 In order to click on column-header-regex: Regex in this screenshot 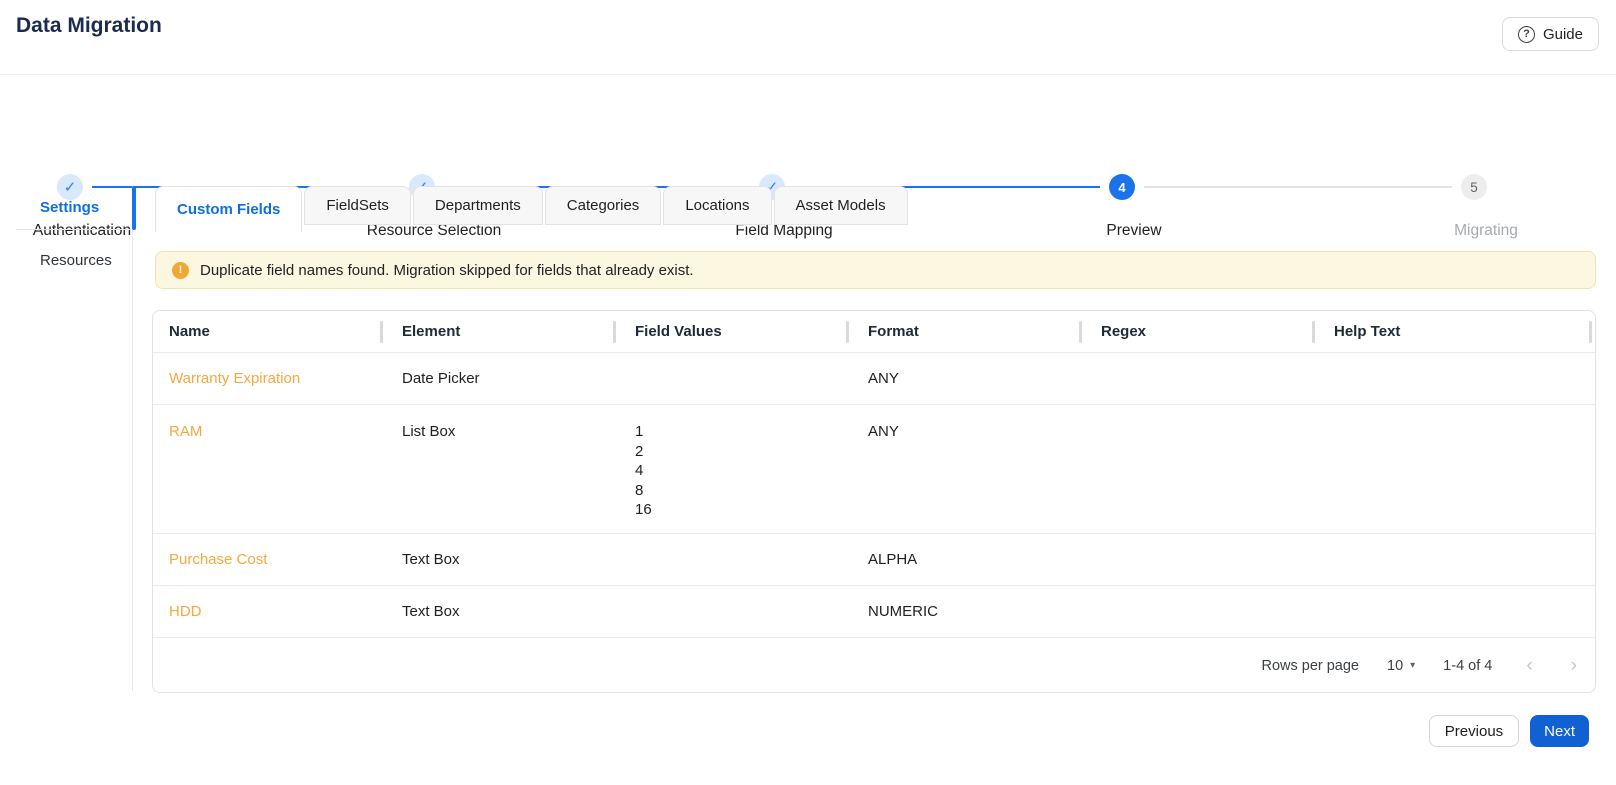, I will do `click(1201, 331)`.